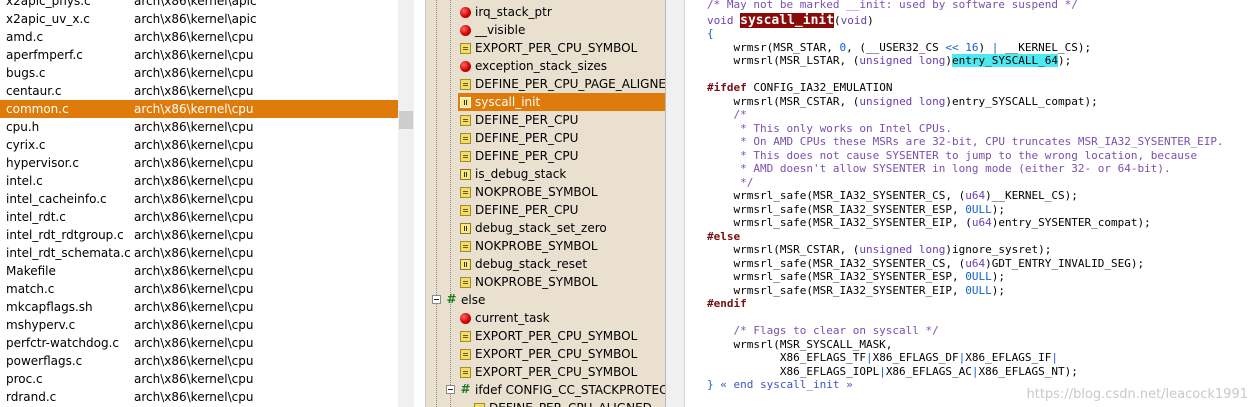 This screenshot has width=1256, height=407. What do you see at coordinates (199, 55) in the screenshot?
I see `file-row: aperfmperf.c arch\x86\kernel\cpu` at bounding box center [199, 55].